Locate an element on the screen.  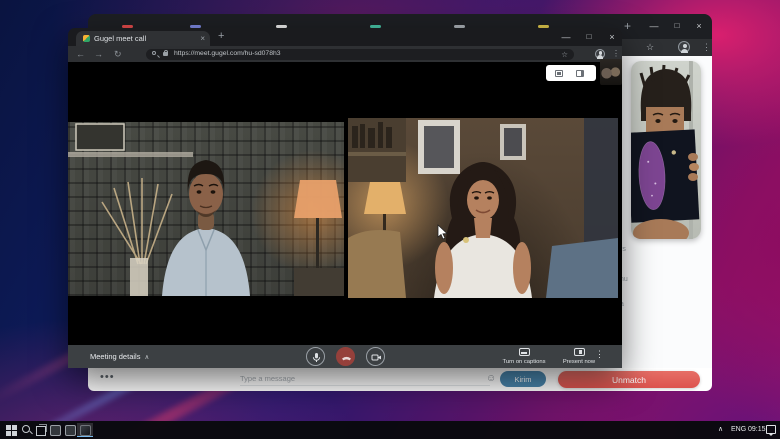
notification-center-icon is located at coordinates (771, 430).